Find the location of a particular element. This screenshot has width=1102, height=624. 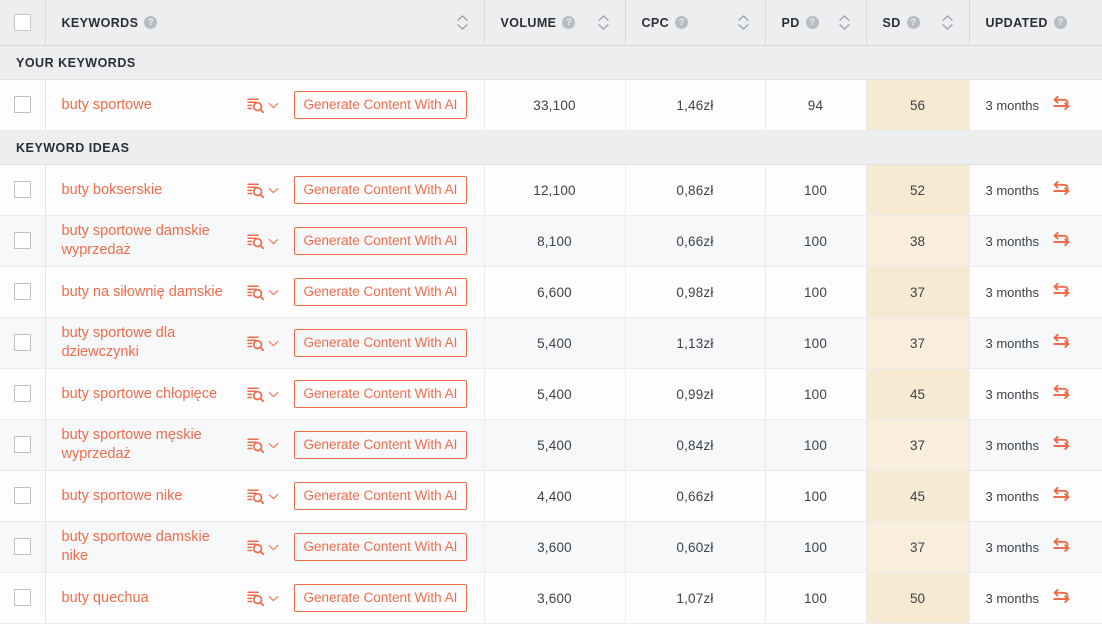

keyword-link: buty bokserskie is located at coordinates (154, 190).